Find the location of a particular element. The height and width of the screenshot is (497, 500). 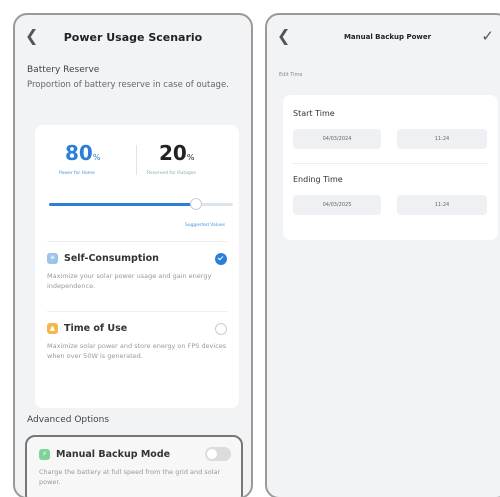

home-percentage: 80% is located at coordinates (83, 153).